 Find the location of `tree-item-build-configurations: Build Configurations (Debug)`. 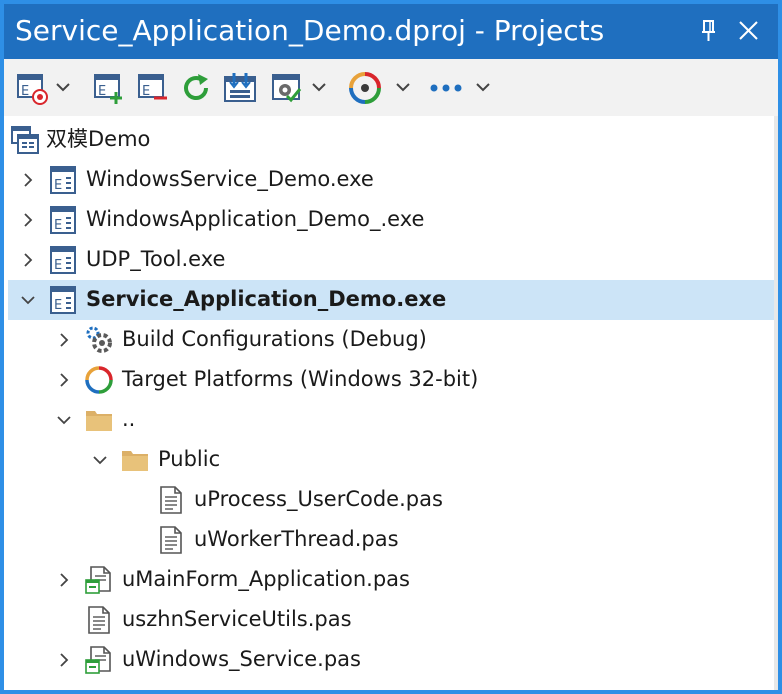

tree-item-build-configurations: Build Configurations (Debug) is located at coordinates (391, 340).